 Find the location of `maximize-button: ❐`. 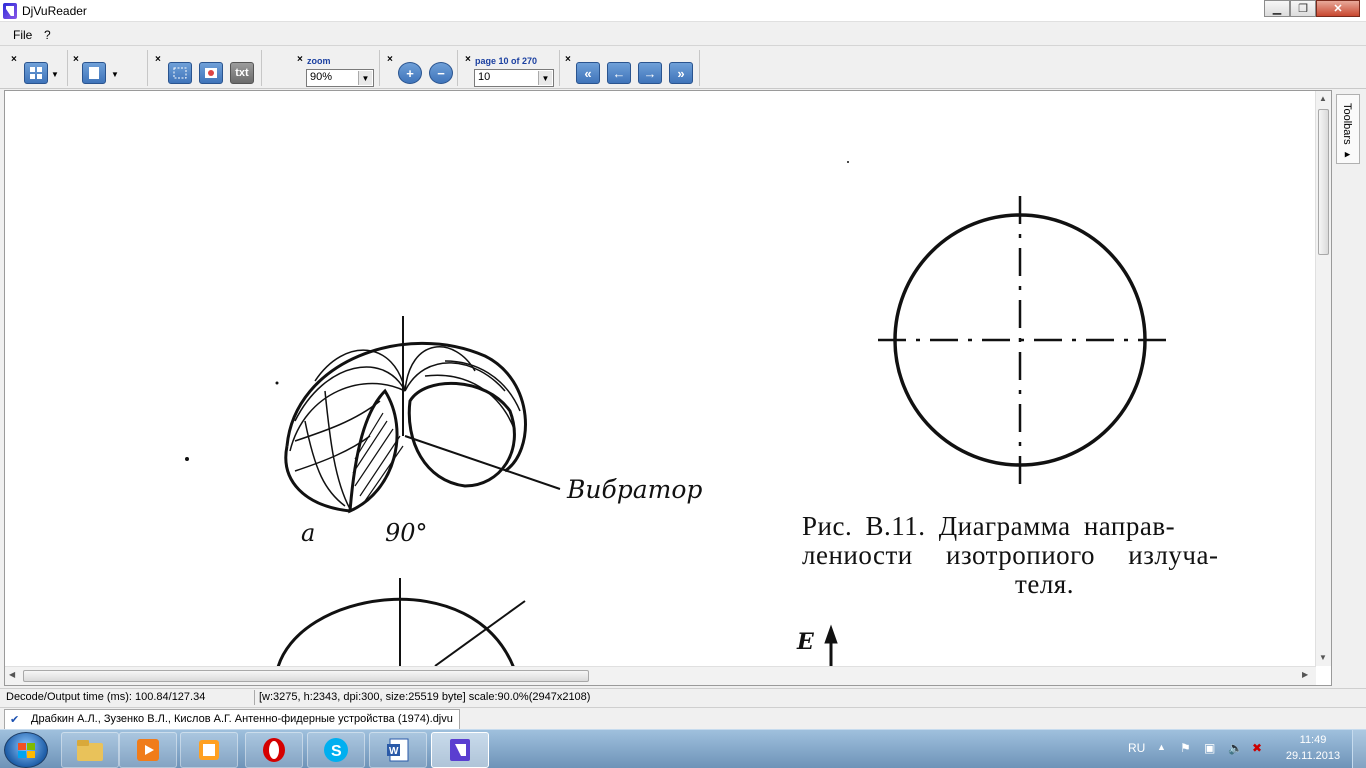

maximize-button: ❐ is located at coordinates (1303, 8).